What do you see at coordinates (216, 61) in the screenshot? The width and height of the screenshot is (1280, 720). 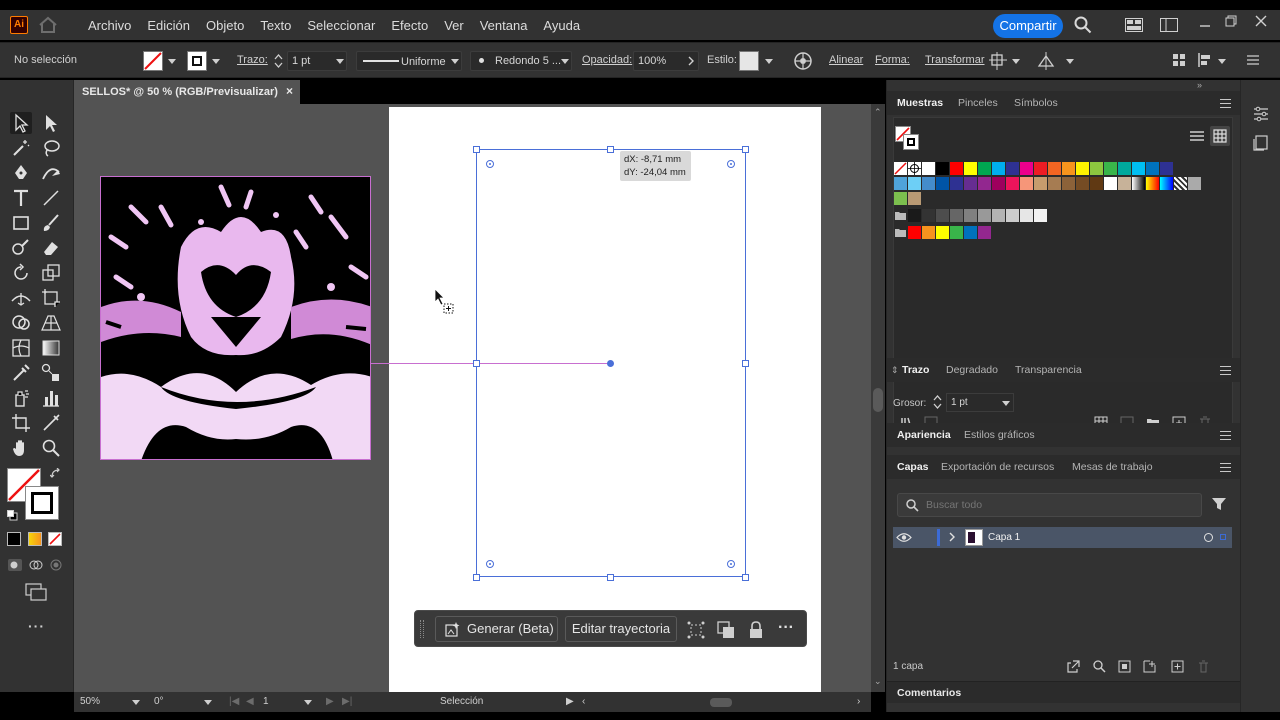 I see `stroke-dropdown-icon` at bounding box center [216, 61].